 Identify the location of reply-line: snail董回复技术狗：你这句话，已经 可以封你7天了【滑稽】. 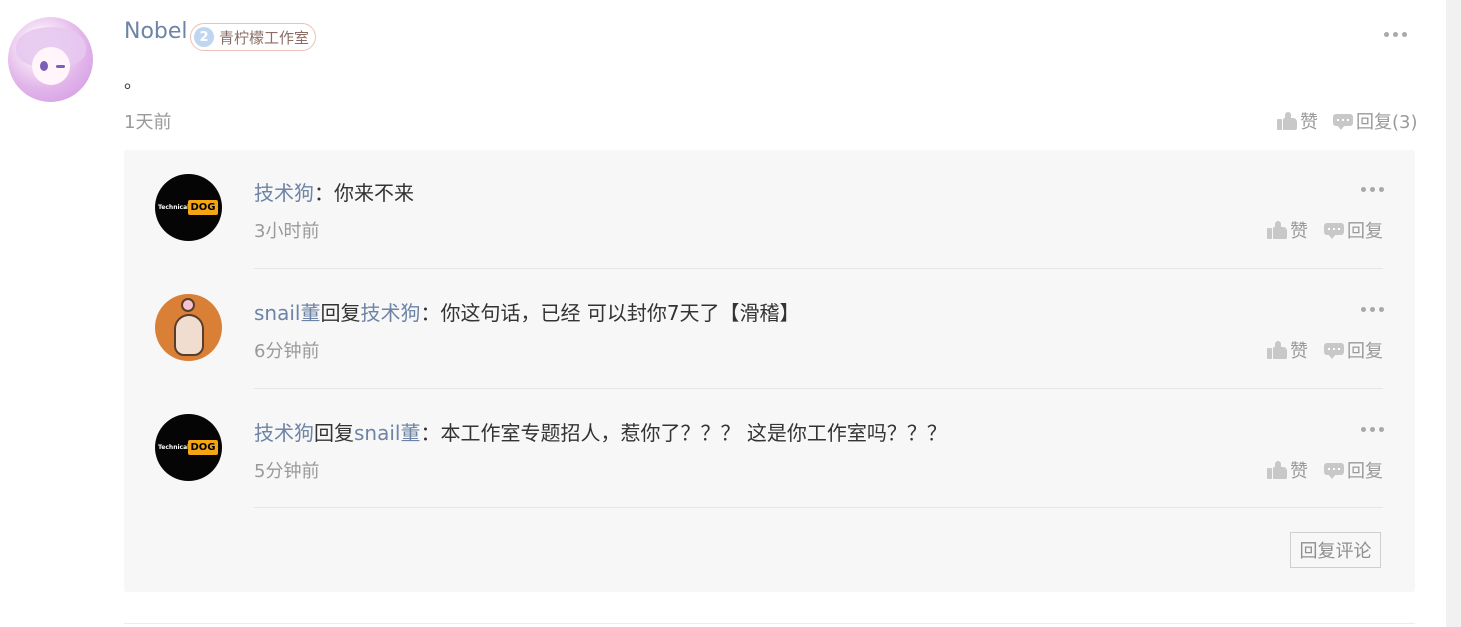
(527, 311).